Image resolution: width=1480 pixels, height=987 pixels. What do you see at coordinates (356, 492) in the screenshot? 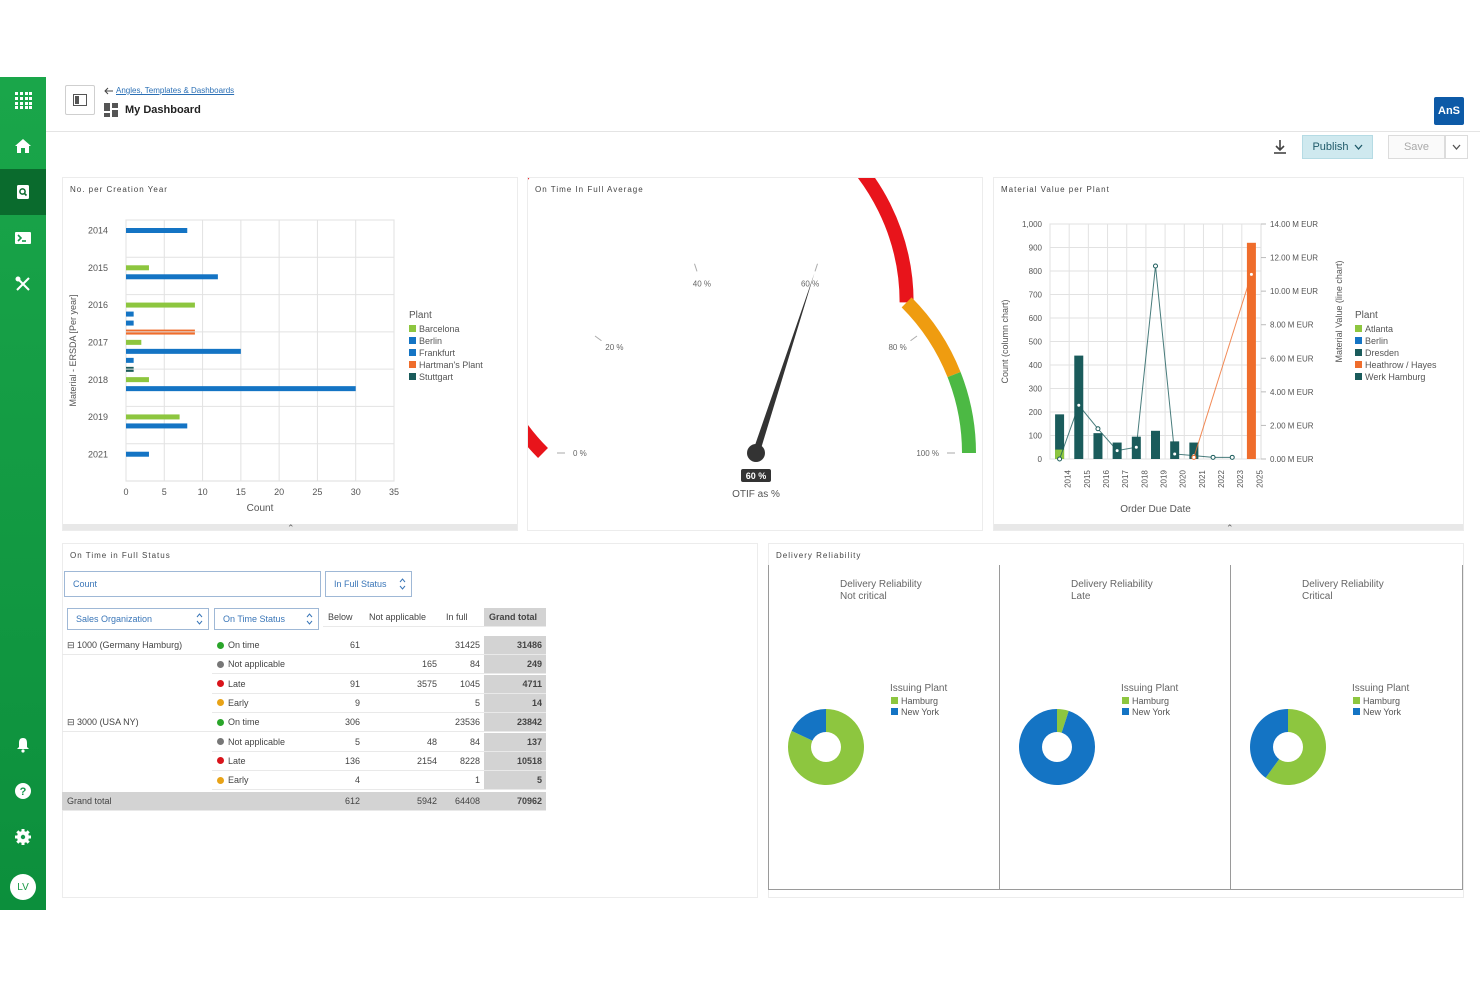
I see `x-tick-label: 30` at bounding box center [356, 492].